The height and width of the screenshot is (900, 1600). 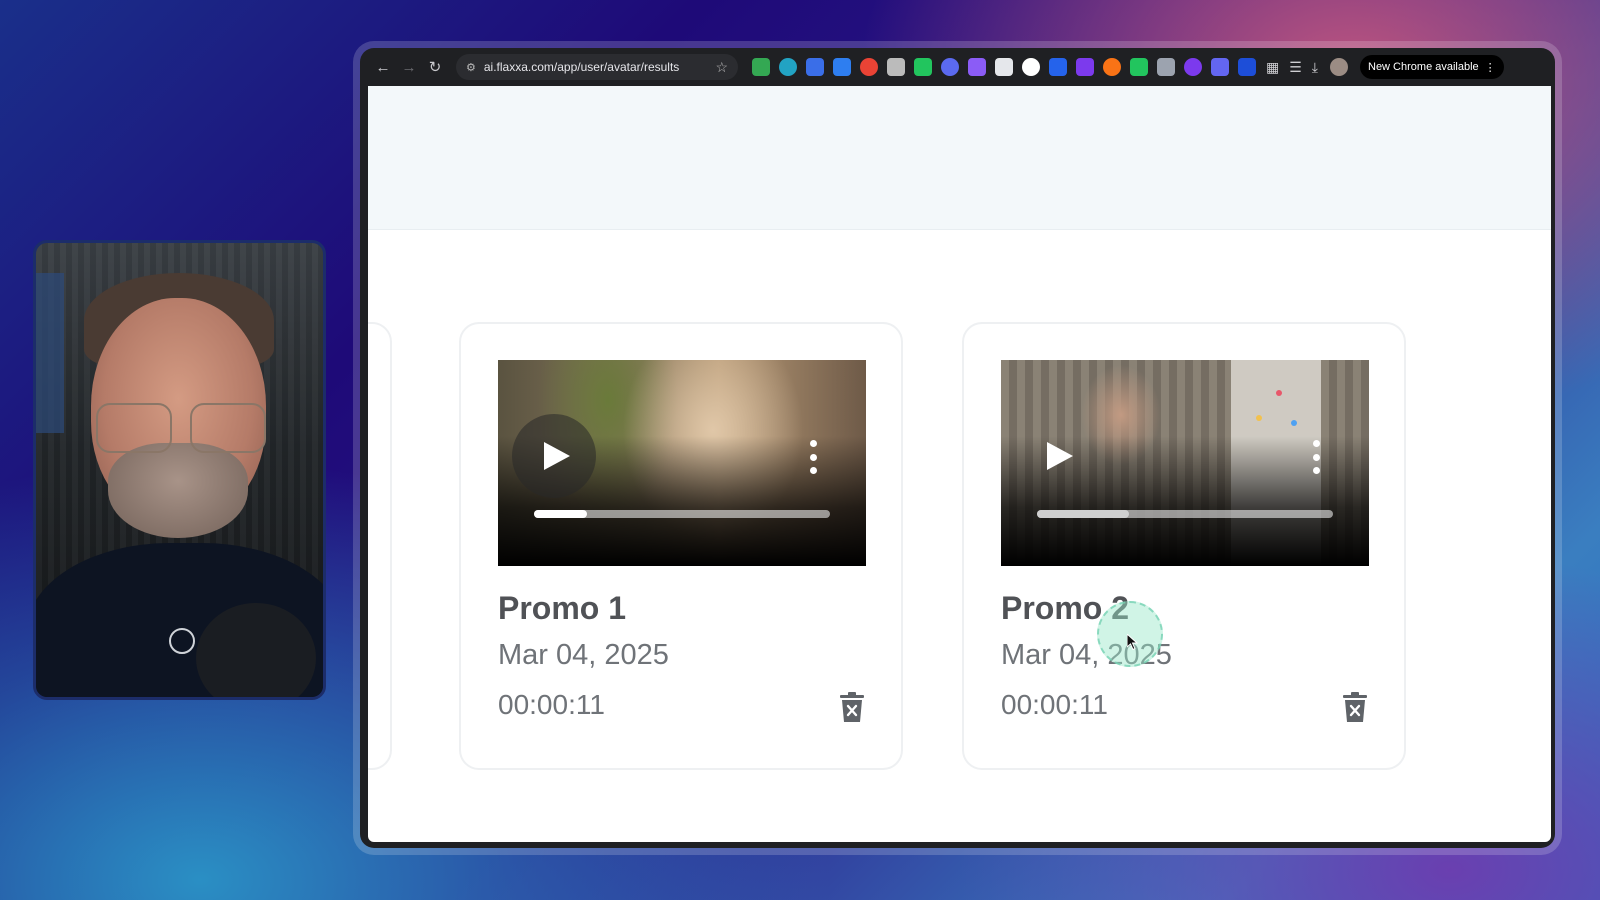 What do you see at coordinates (383, 67) in the screenshot?
I see `back-arrow-icon: ←` at bounding box center [383, 67].